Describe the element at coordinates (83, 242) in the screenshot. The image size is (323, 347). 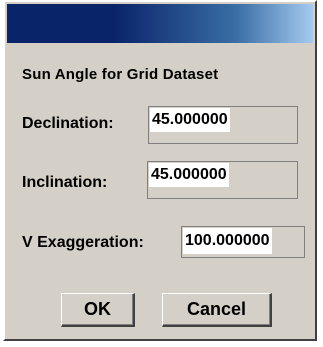
I see `v-exaggeration-label: V Exaggeration:` at that location.